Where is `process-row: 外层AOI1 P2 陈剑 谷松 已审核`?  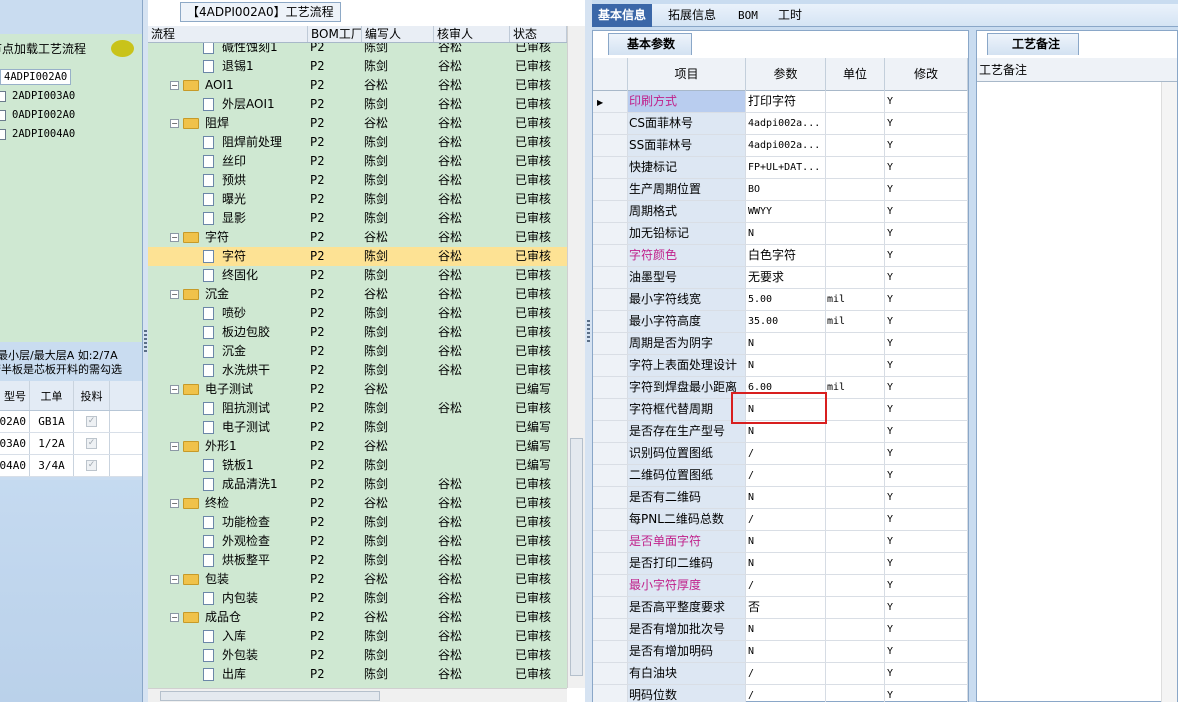
process-row: 外层AOI1 P2 陈剑 谷松 已审核 is located at coordinates (357, 104).